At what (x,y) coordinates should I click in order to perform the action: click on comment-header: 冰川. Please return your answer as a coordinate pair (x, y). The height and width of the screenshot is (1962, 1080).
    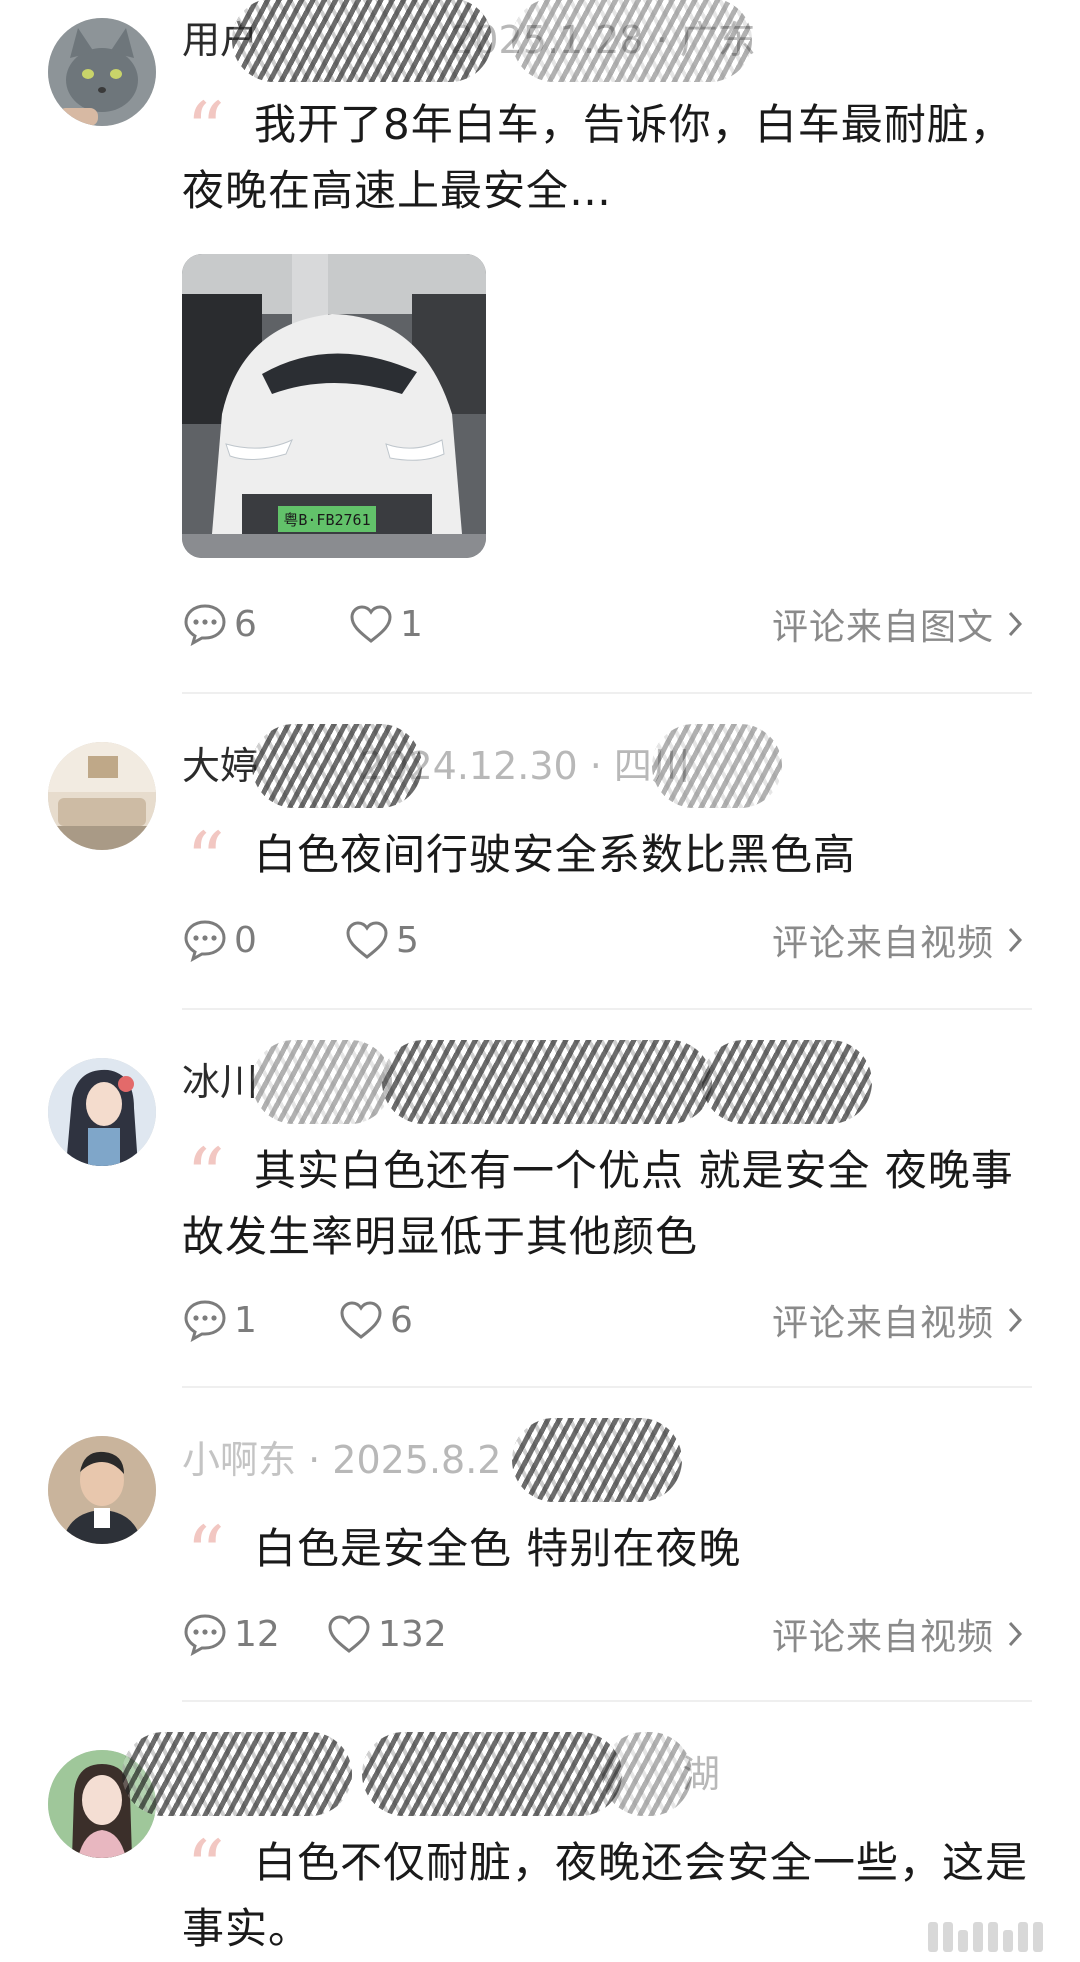
    Looking at the image, I should click on (607, 1082).